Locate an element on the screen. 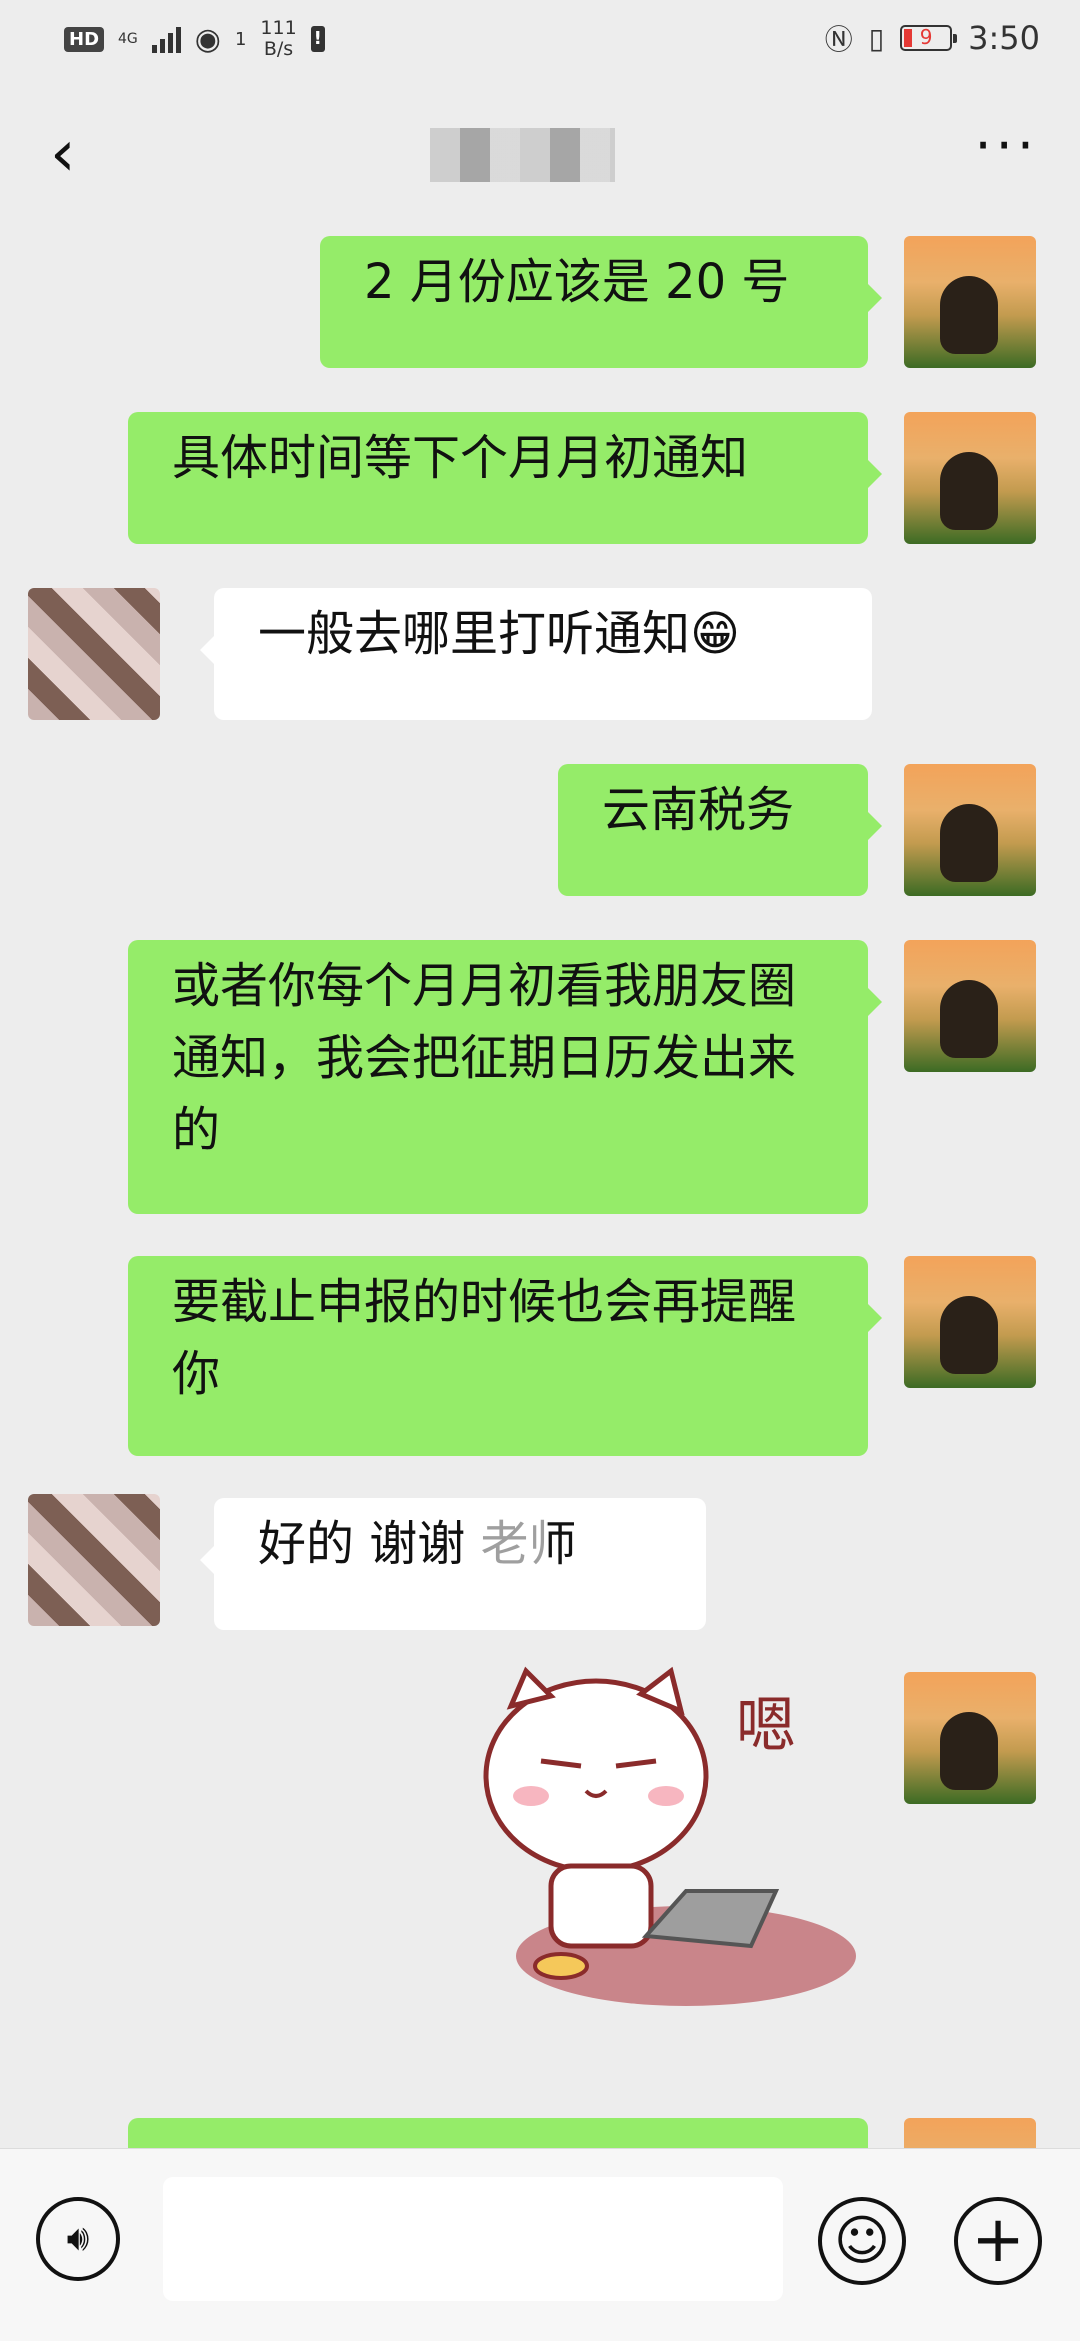 This screenshot has width=1080, height=2341. nfc-icon: Ⓝ is located at coordinates (838, 39).